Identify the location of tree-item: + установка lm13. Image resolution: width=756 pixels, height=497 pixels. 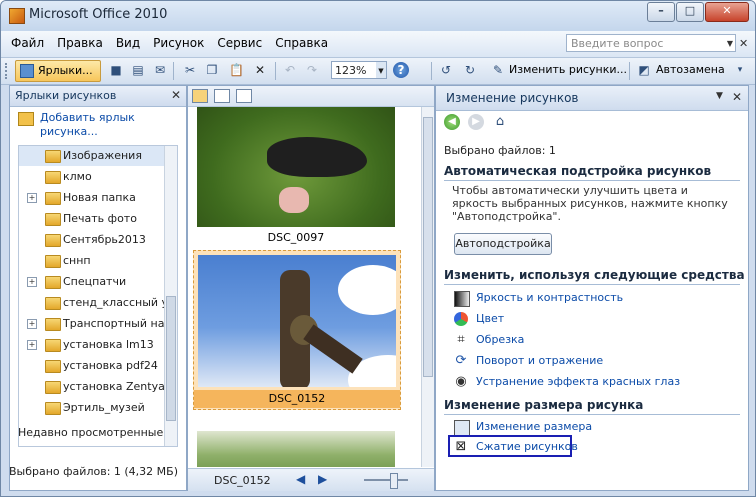
(92, 345).